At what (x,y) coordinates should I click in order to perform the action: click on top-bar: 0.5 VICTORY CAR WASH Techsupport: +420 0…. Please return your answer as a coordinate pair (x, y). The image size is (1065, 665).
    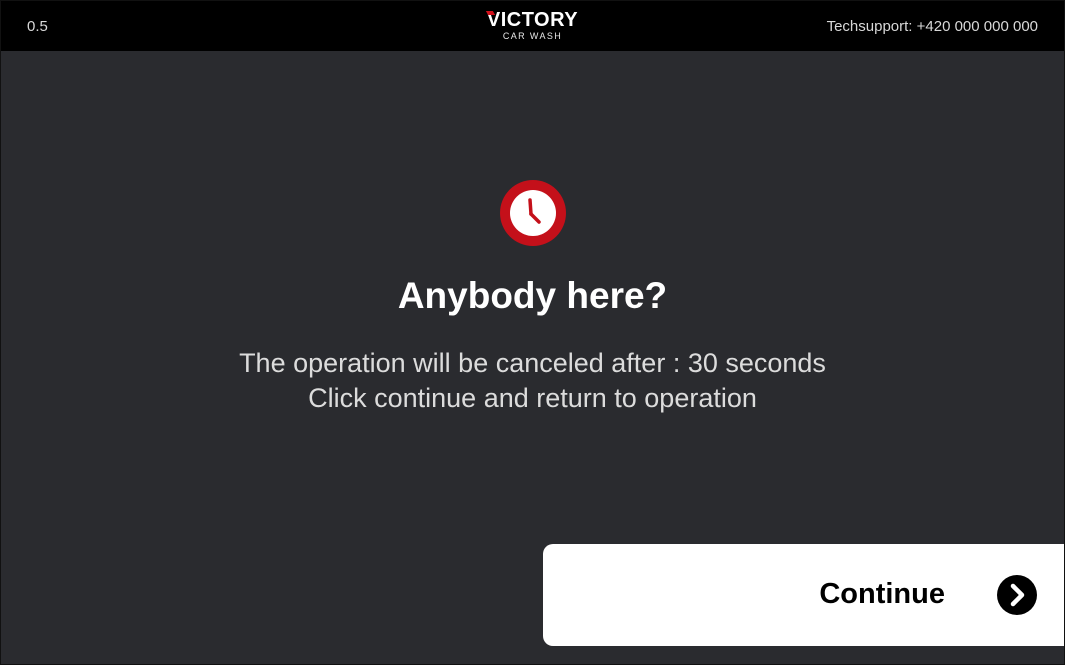
    Looking at the image, I should click on (532, 26).